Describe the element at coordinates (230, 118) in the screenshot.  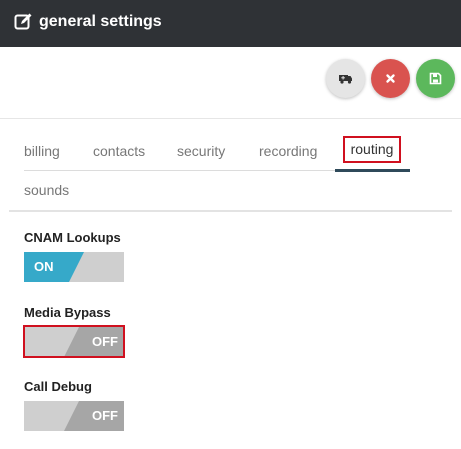
I see `divider` at that location.